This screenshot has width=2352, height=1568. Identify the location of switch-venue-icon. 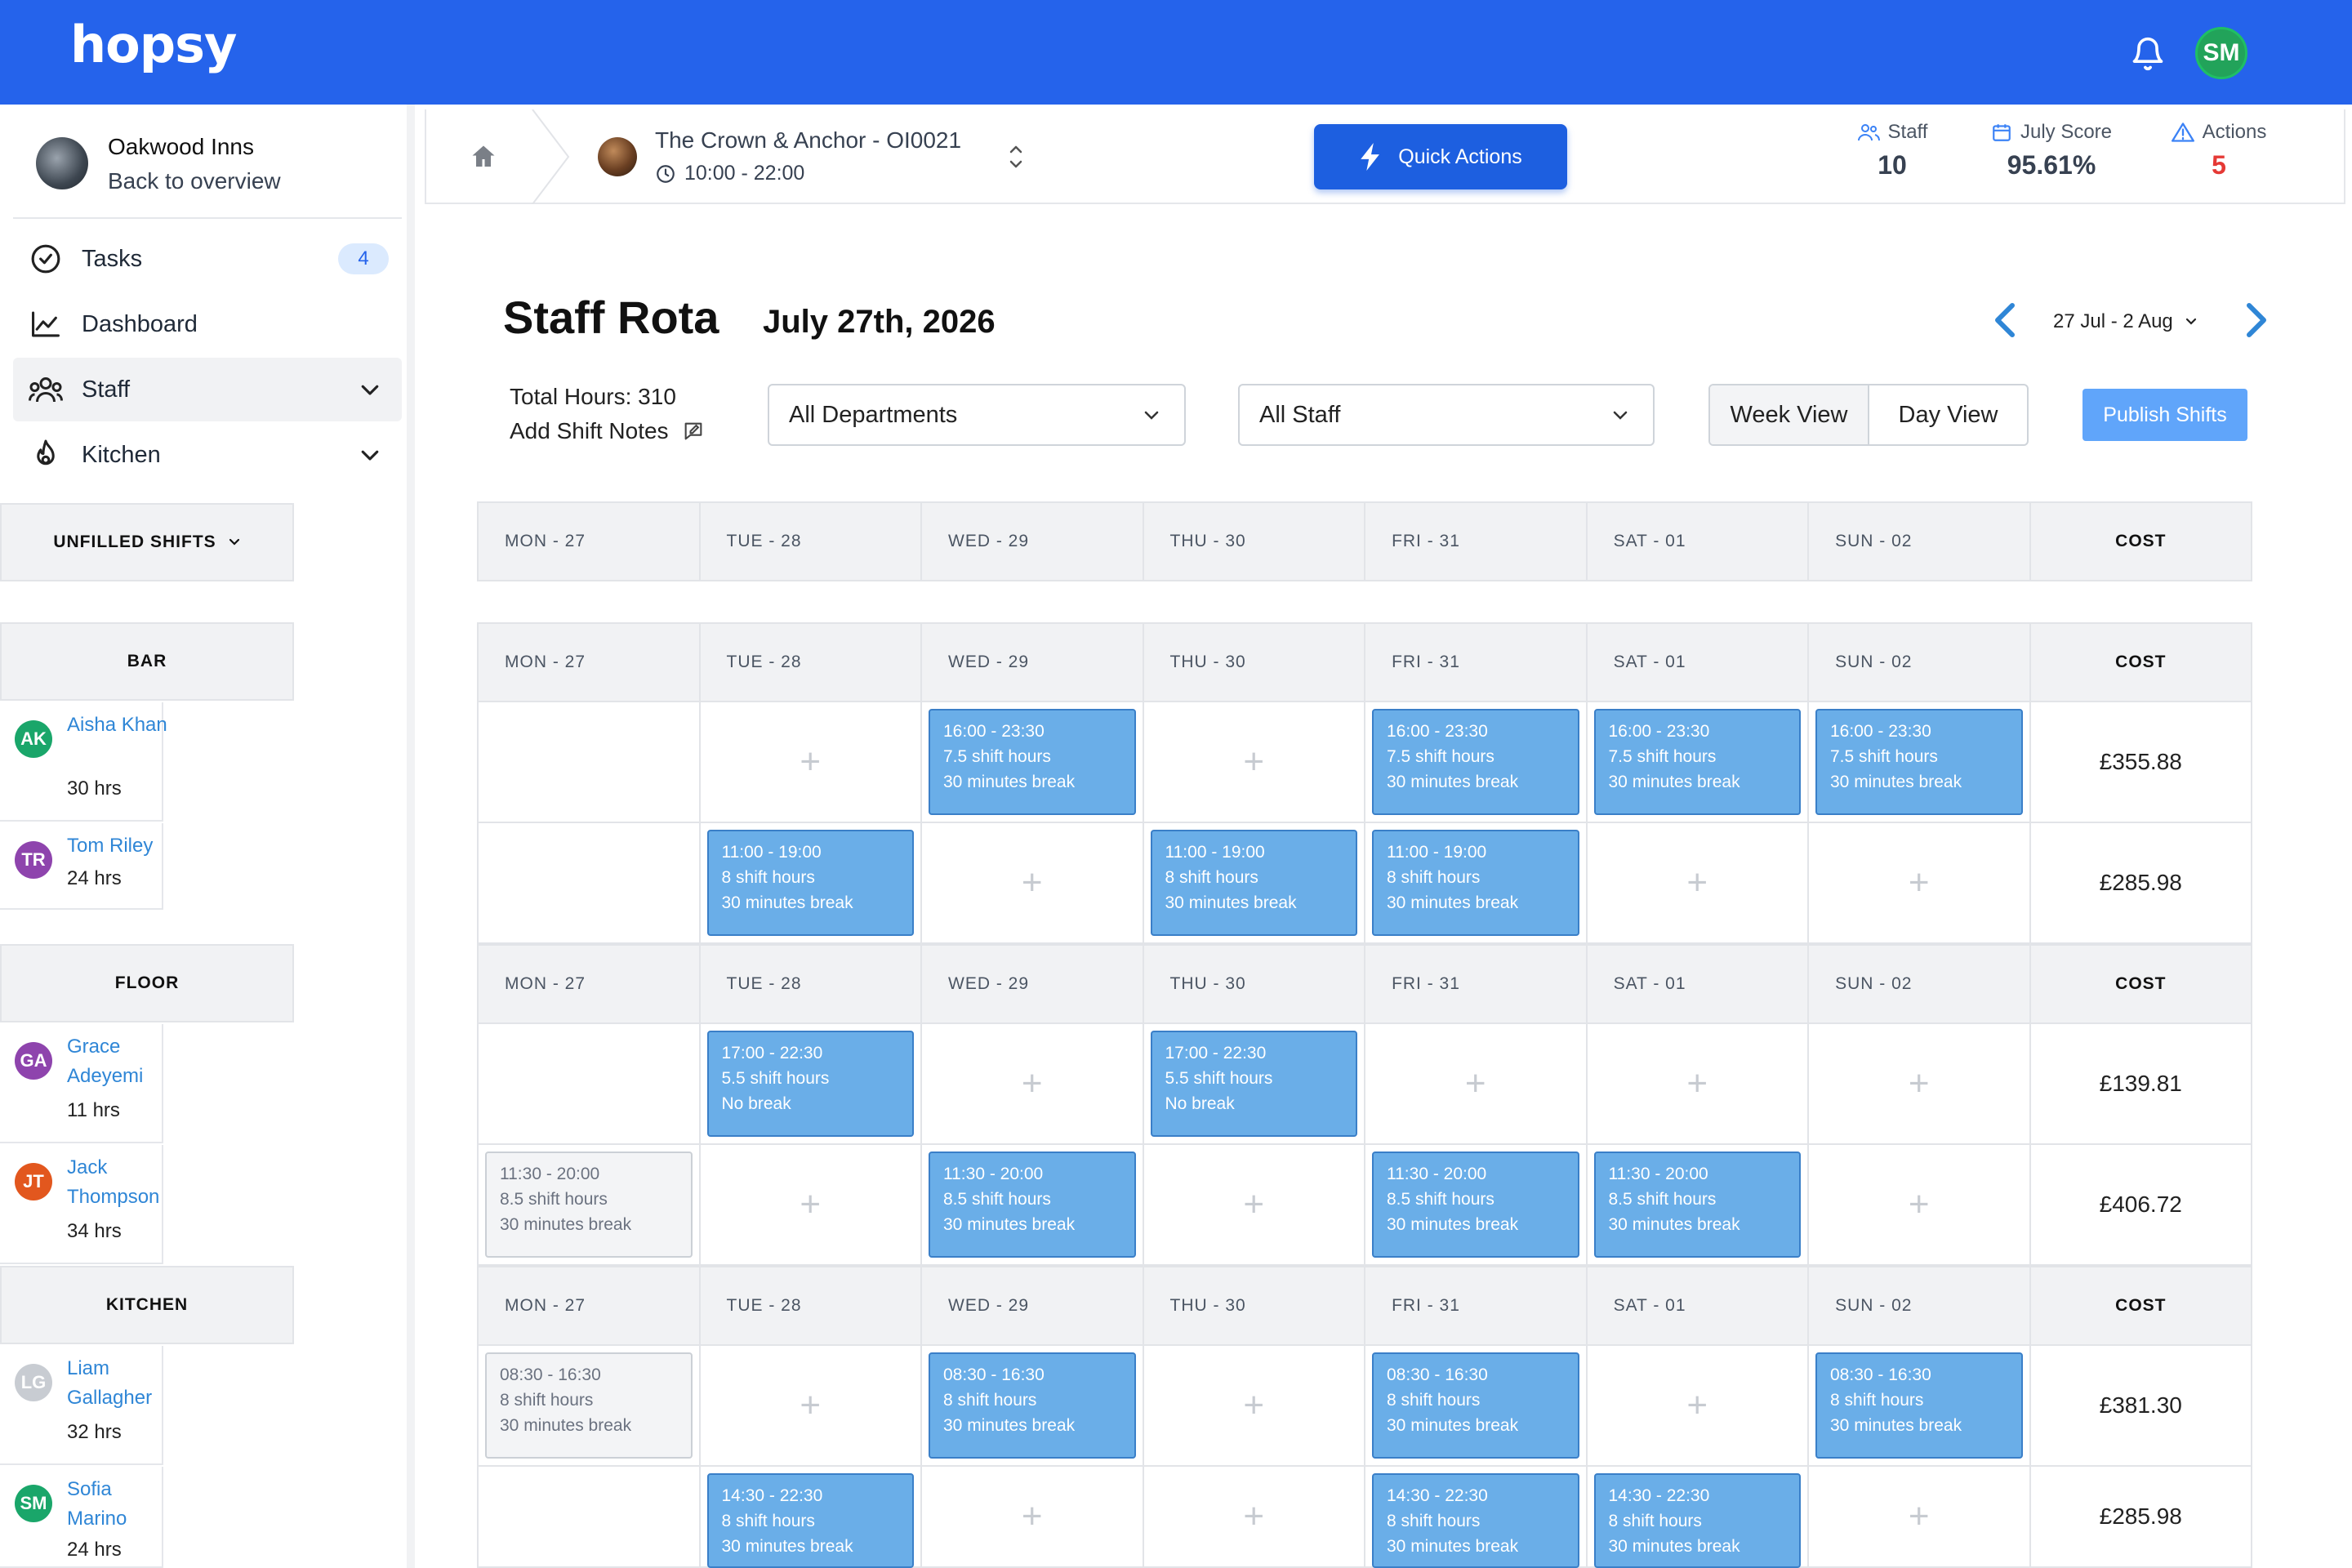
(1016, 157).